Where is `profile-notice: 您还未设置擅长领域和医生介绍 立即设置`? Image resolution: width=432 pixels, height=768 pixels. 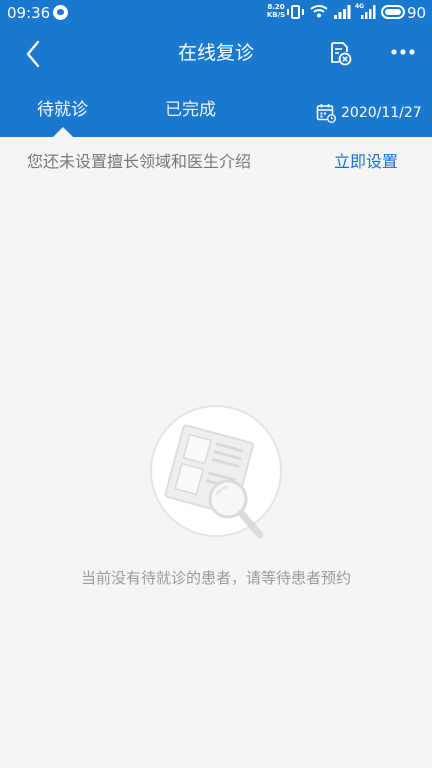 profile-notice: 您还未设置擅长领域和医生介绍 立即设置 is located at coordinates (216, 162).